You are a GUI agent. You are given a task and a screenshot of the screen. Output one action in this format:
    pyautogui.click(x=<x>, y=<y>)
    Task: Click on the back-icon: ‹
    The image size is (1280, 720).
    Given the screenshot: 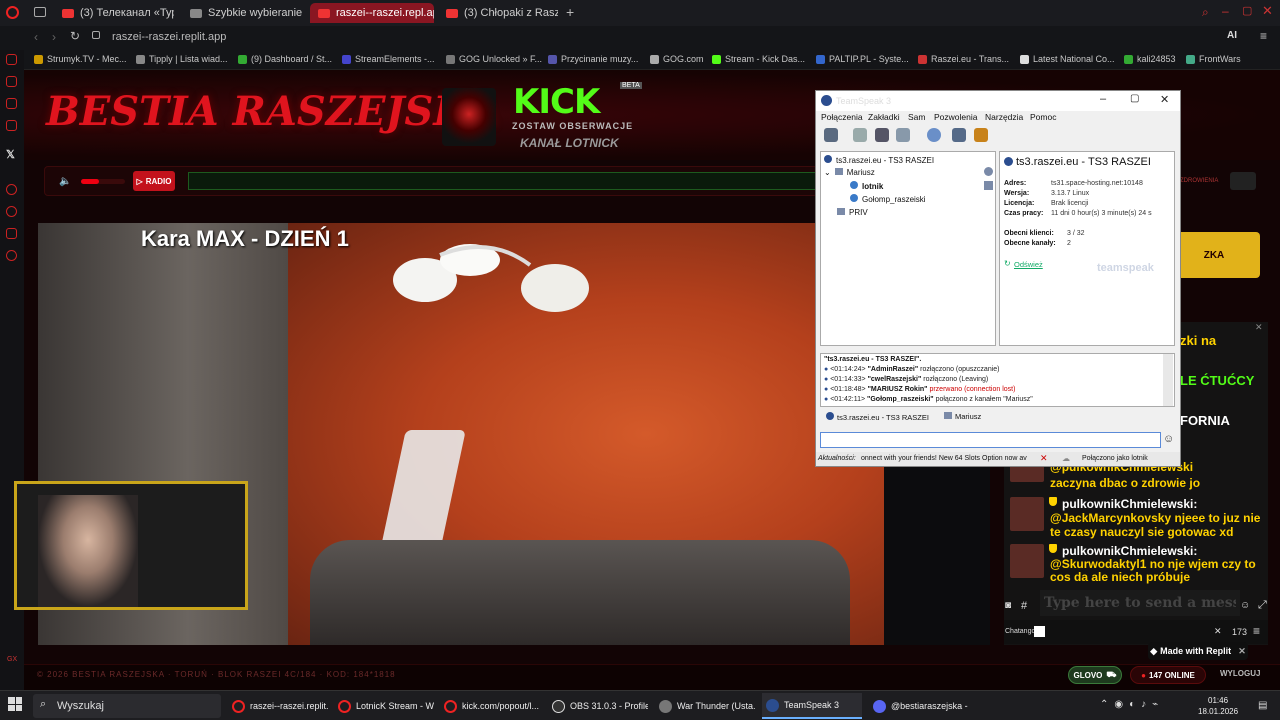 What is the action you would take?
    pyautogui.click(x=36, y=37)
    